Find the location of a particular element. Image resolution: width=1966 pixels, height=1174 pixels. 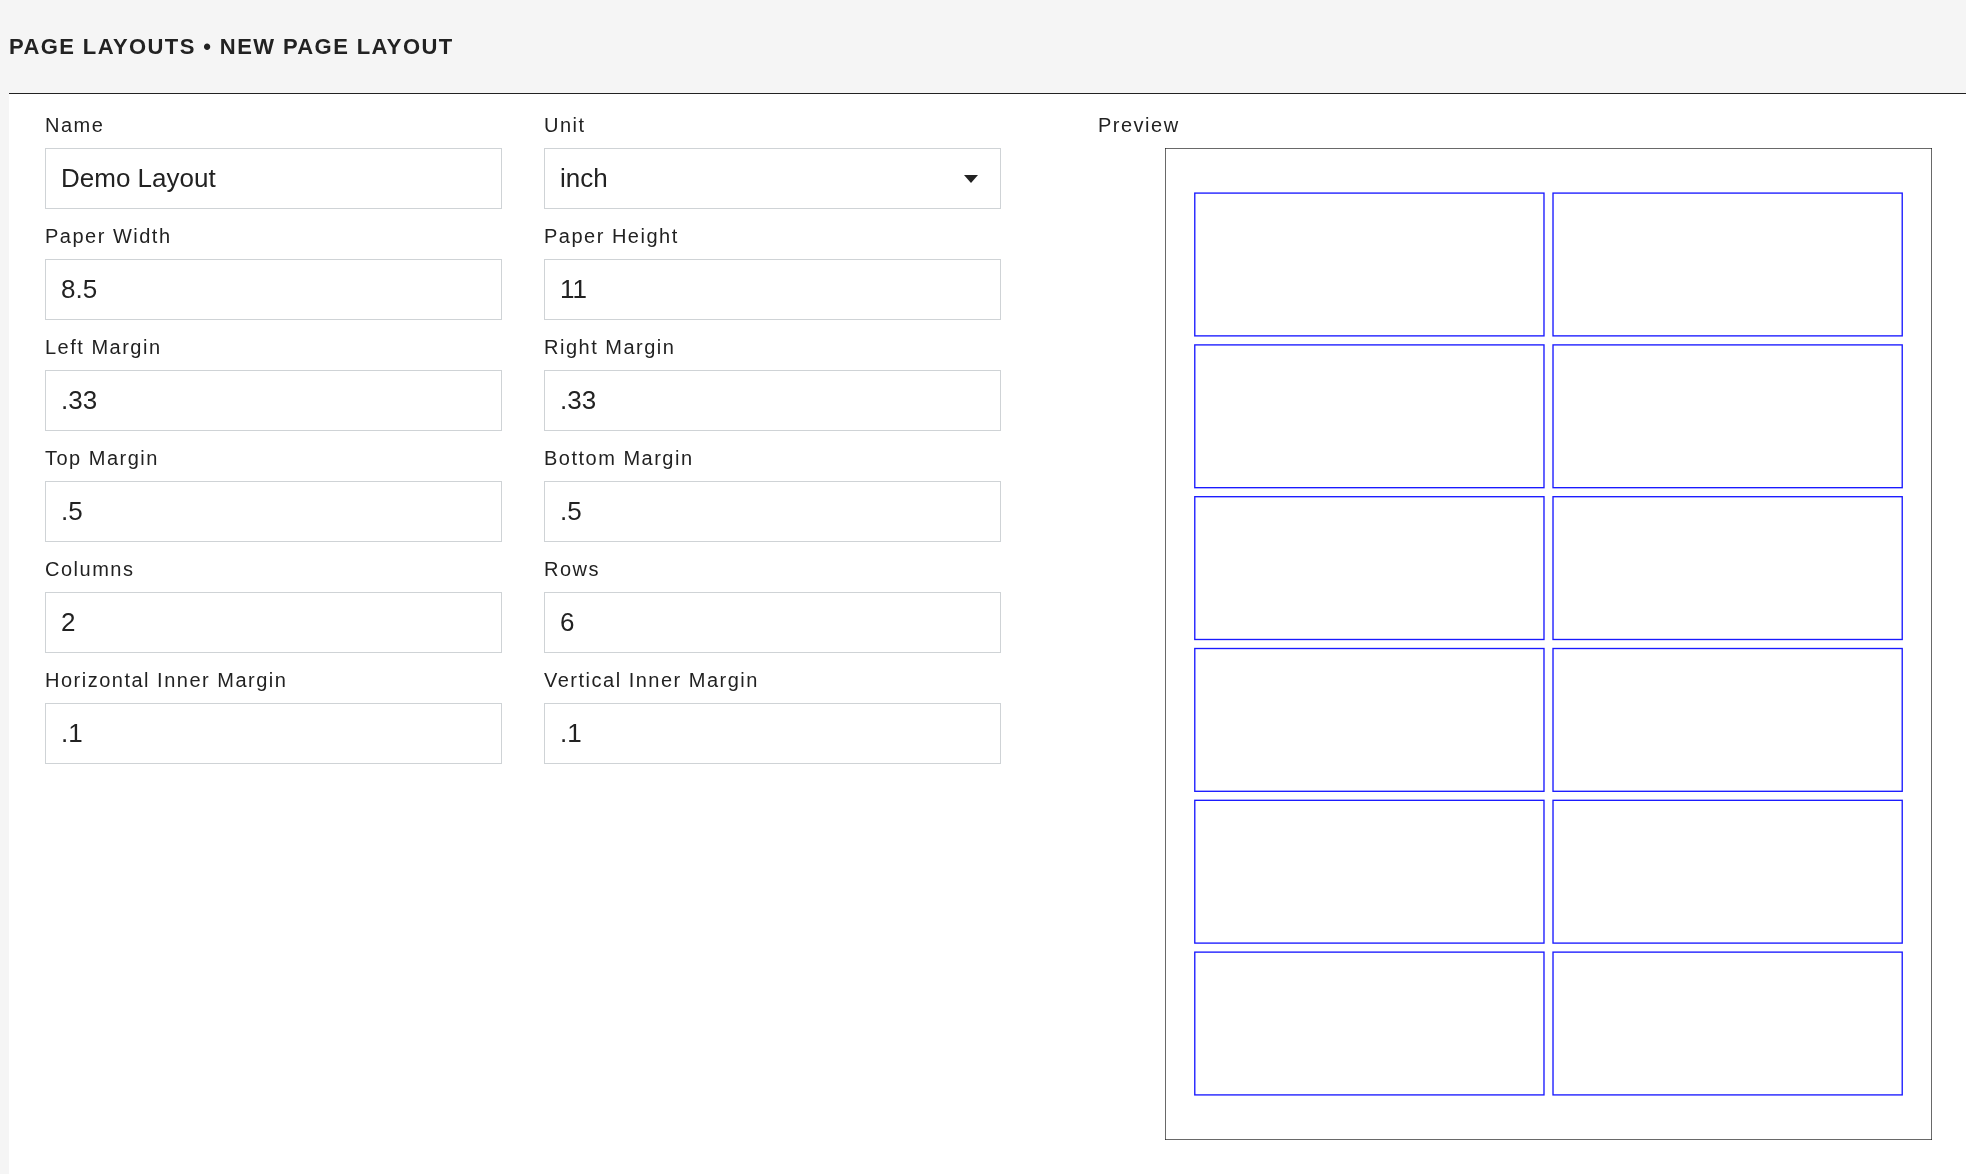

preview-label: Preview is located at coordinates (1139, 126).